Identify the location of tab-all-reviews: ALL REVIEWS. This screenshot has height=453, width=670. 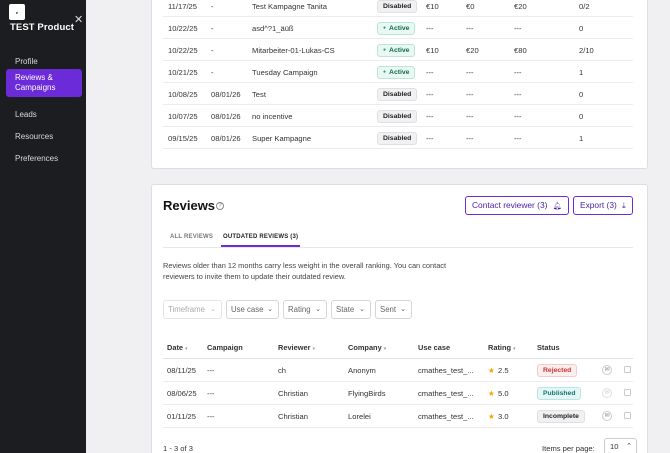
(191, 237).